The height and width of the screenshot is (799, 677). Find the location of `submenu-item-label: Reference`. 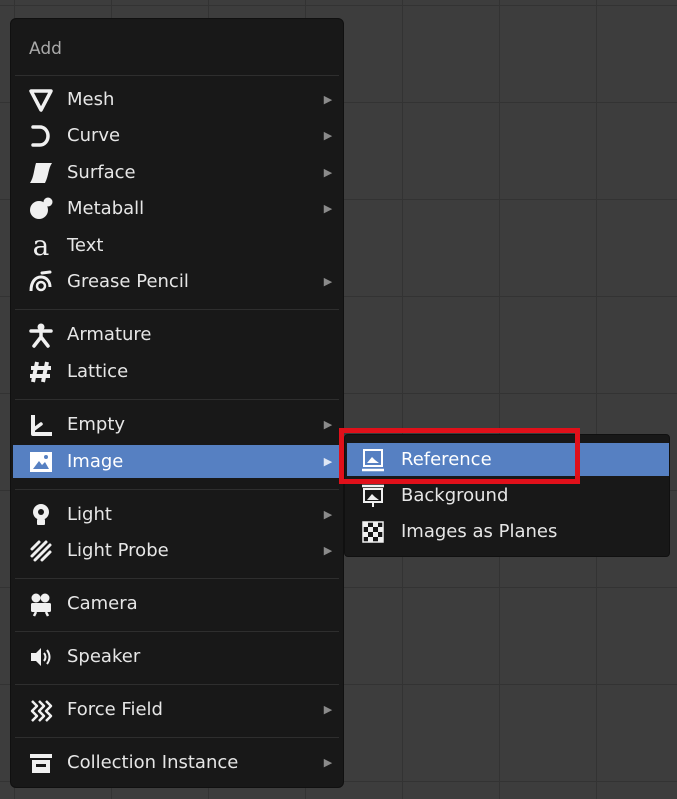

submenu-item-label: Reference is located at coordinates (446, 459).